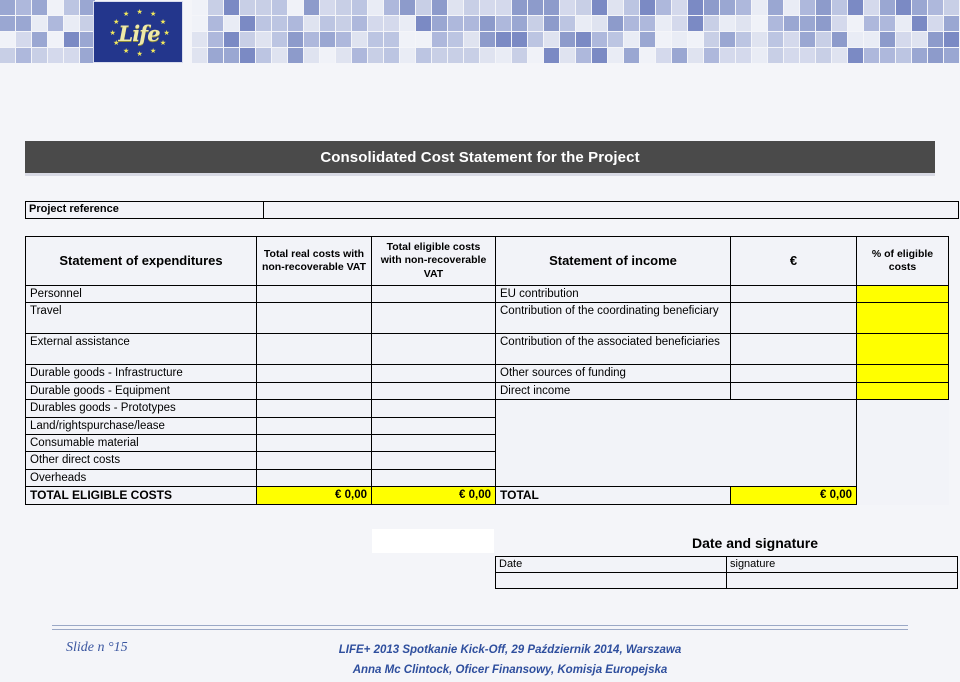 The height and width of the screenshot is (682, 960). Describe the element at coordinates (141, 318) in the screenshot. I see `expenditure-label-1: Travel` at that location.